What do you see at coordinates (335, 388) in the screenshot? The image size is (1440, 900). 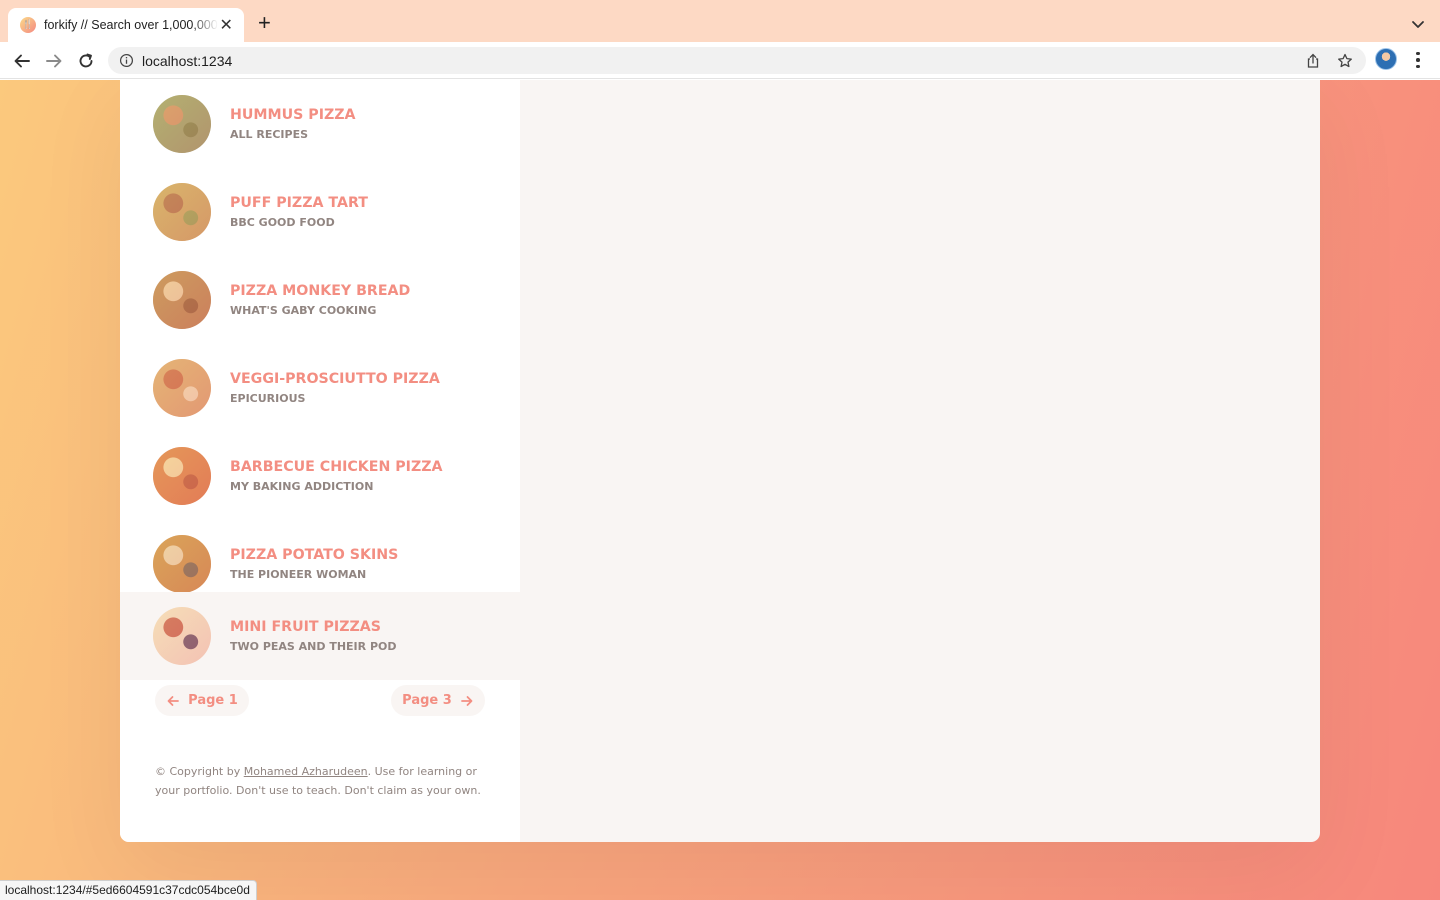 I see `result-text: Veggi-Prosciutto Pizza Epicurious` at bounding box center [335, 388].